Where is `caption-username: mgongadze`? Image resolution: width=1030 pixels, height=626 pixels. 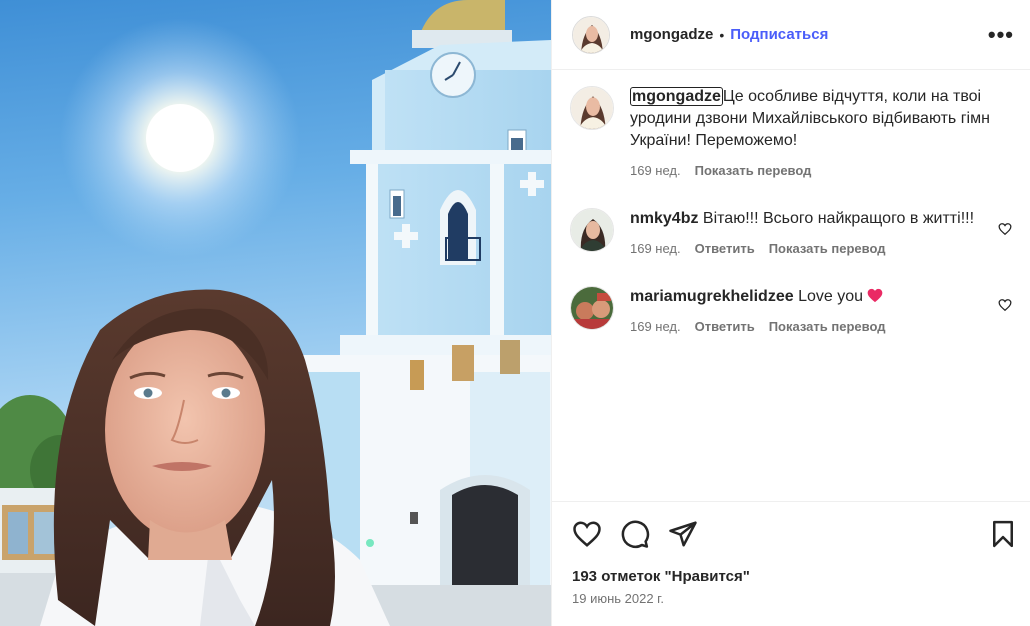
caption-username: mgongadze is located at coordinates (676, 96).